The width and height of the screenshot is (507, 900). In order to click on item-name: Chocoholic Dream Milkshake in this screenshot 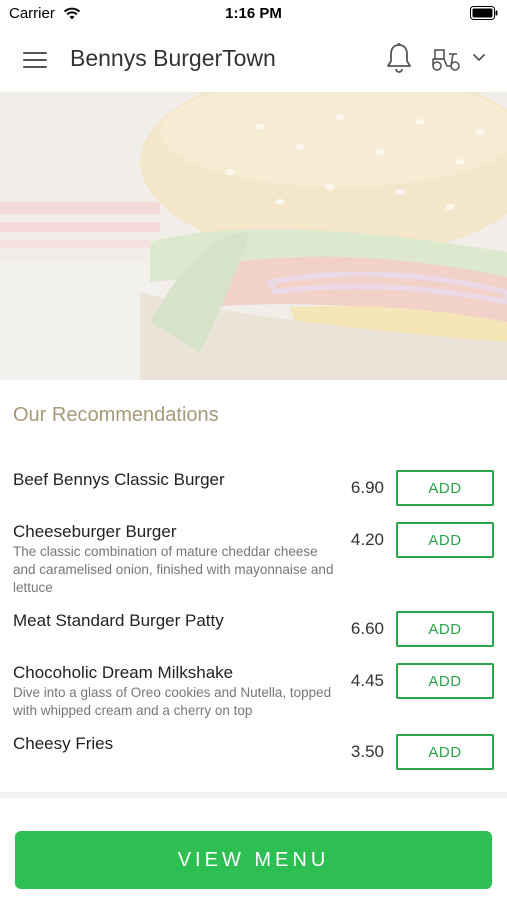, I will do `click(123, 672)`.